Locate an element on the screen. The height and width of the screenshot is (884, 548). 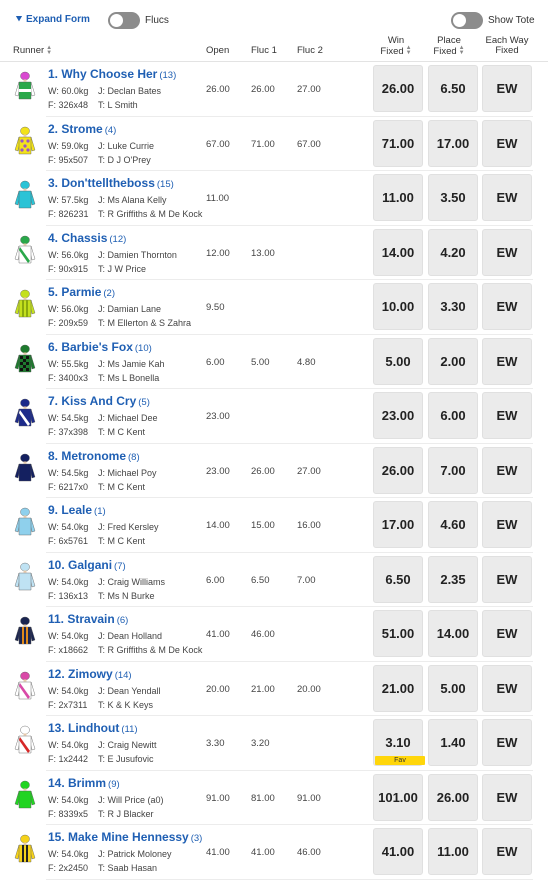
runner-name-link: 6. Barbie's Fox (10) is located at coordinates (100, 347).